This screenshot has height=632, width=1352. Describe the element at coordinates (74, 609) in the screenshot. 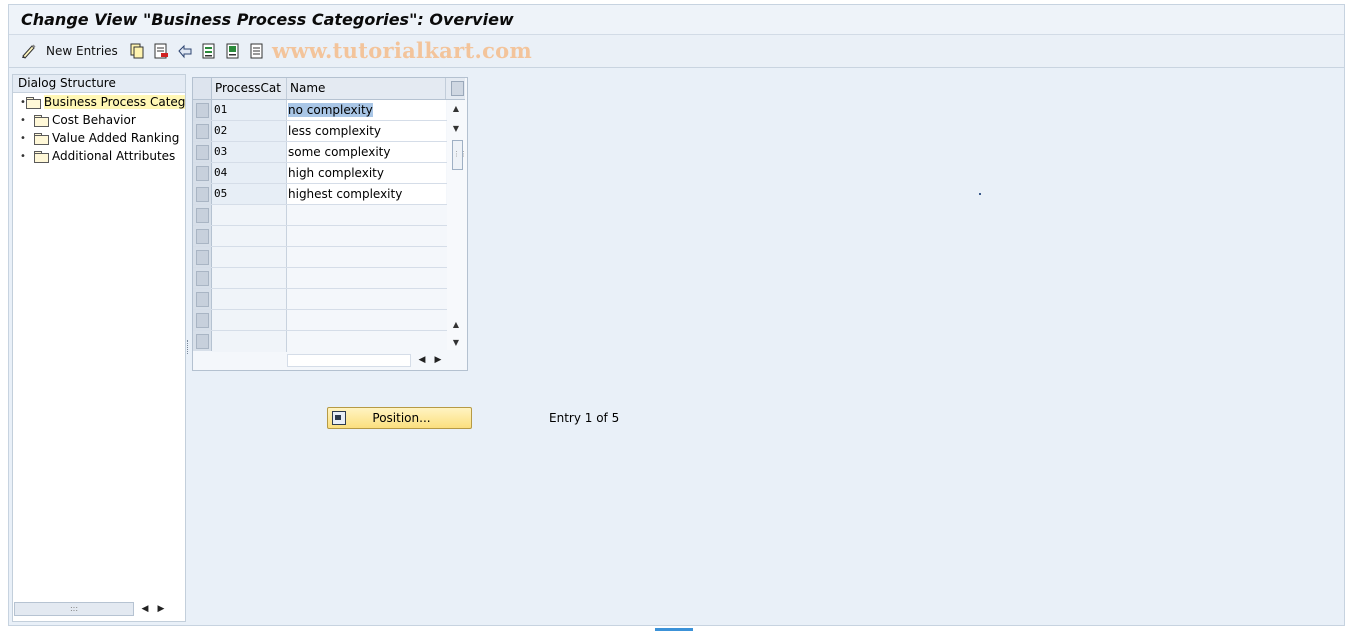

I see `scrollbar-thumb: :::` at that location.